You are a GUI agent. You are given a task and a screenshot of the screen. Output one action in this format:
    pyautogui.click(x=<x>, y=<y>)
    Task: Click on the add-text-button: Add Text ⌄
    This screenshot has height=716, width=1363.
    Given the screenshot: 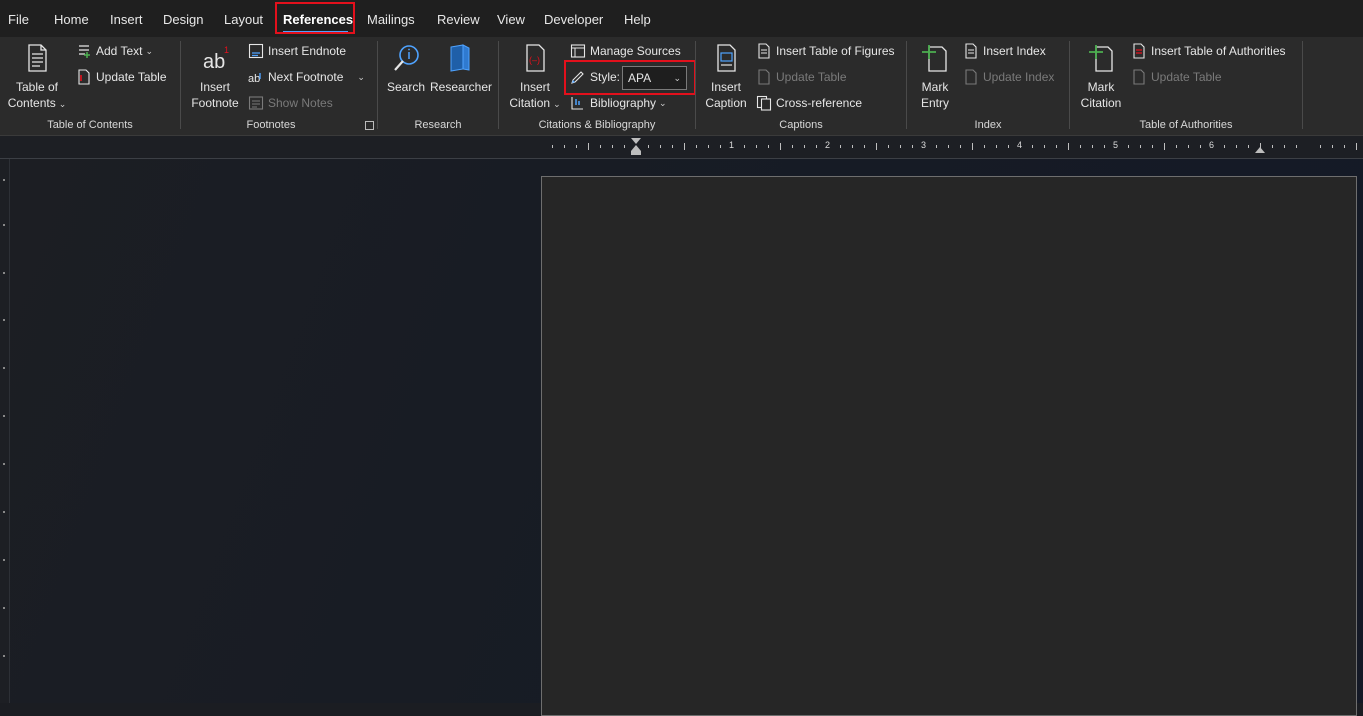 What is the action you would take?
    pyautogui.click(x=114, y=51)
    